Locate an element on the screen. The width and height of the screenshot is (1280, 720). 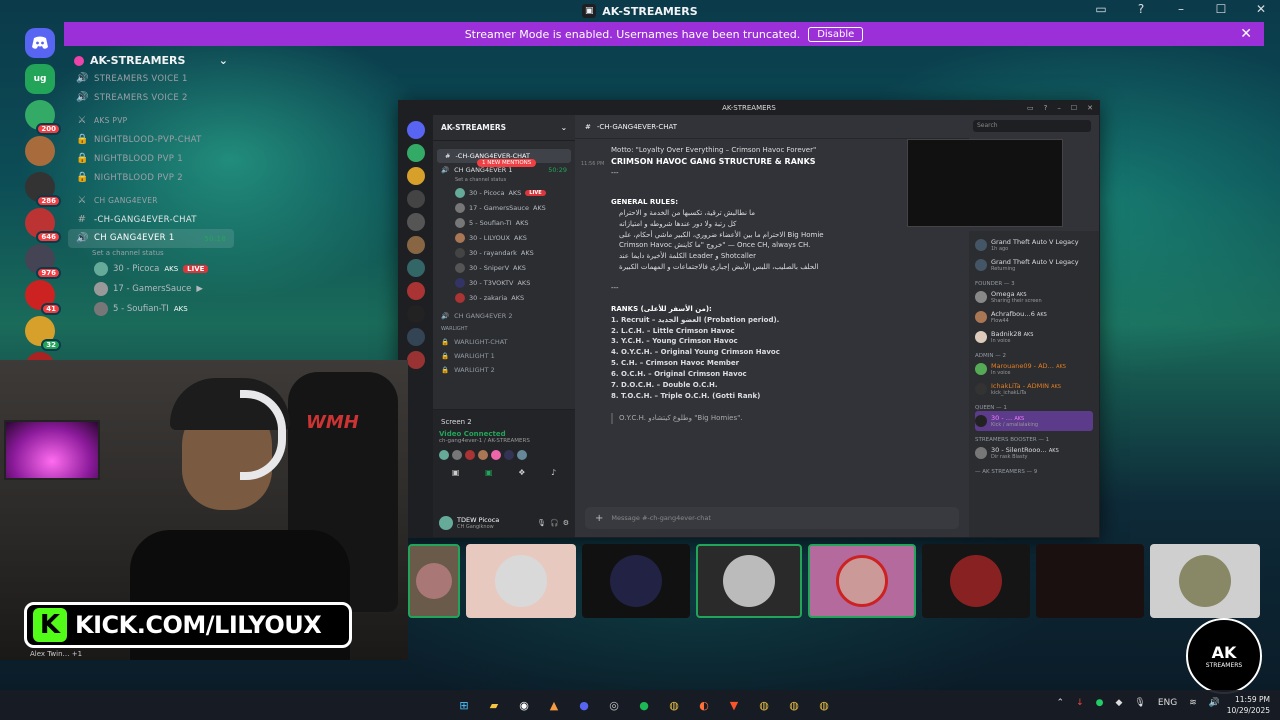
ranks-title: RANKS (من الأسفر للأعلى): is located at coordinates (661, 308).